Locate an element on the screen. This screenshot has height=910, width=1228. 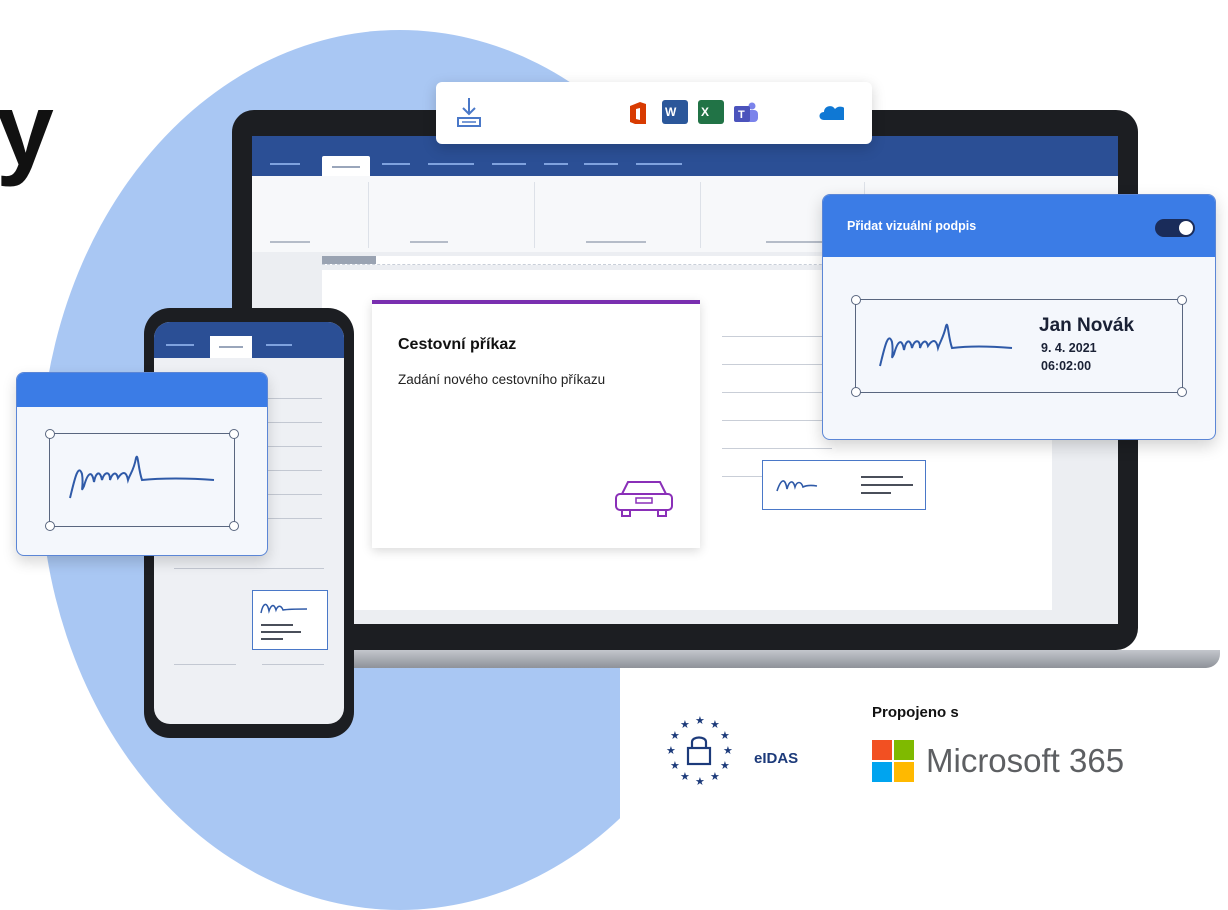
app-toolbar: W X T is located at coordinates (654, 113).